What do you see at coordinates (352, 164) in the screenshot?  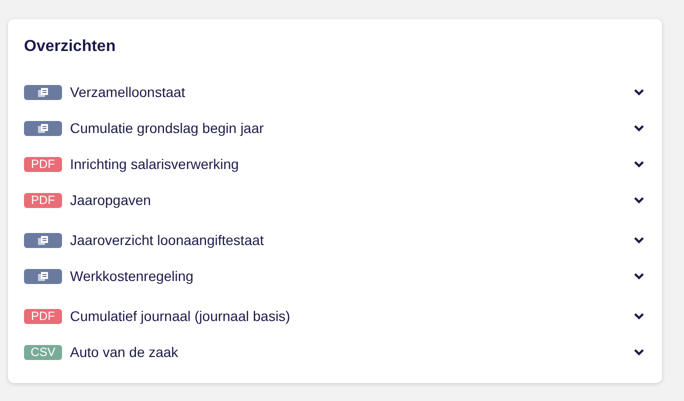 I see `report-link: Inrichting salarisverwerking` at bounding box center [352, 164].